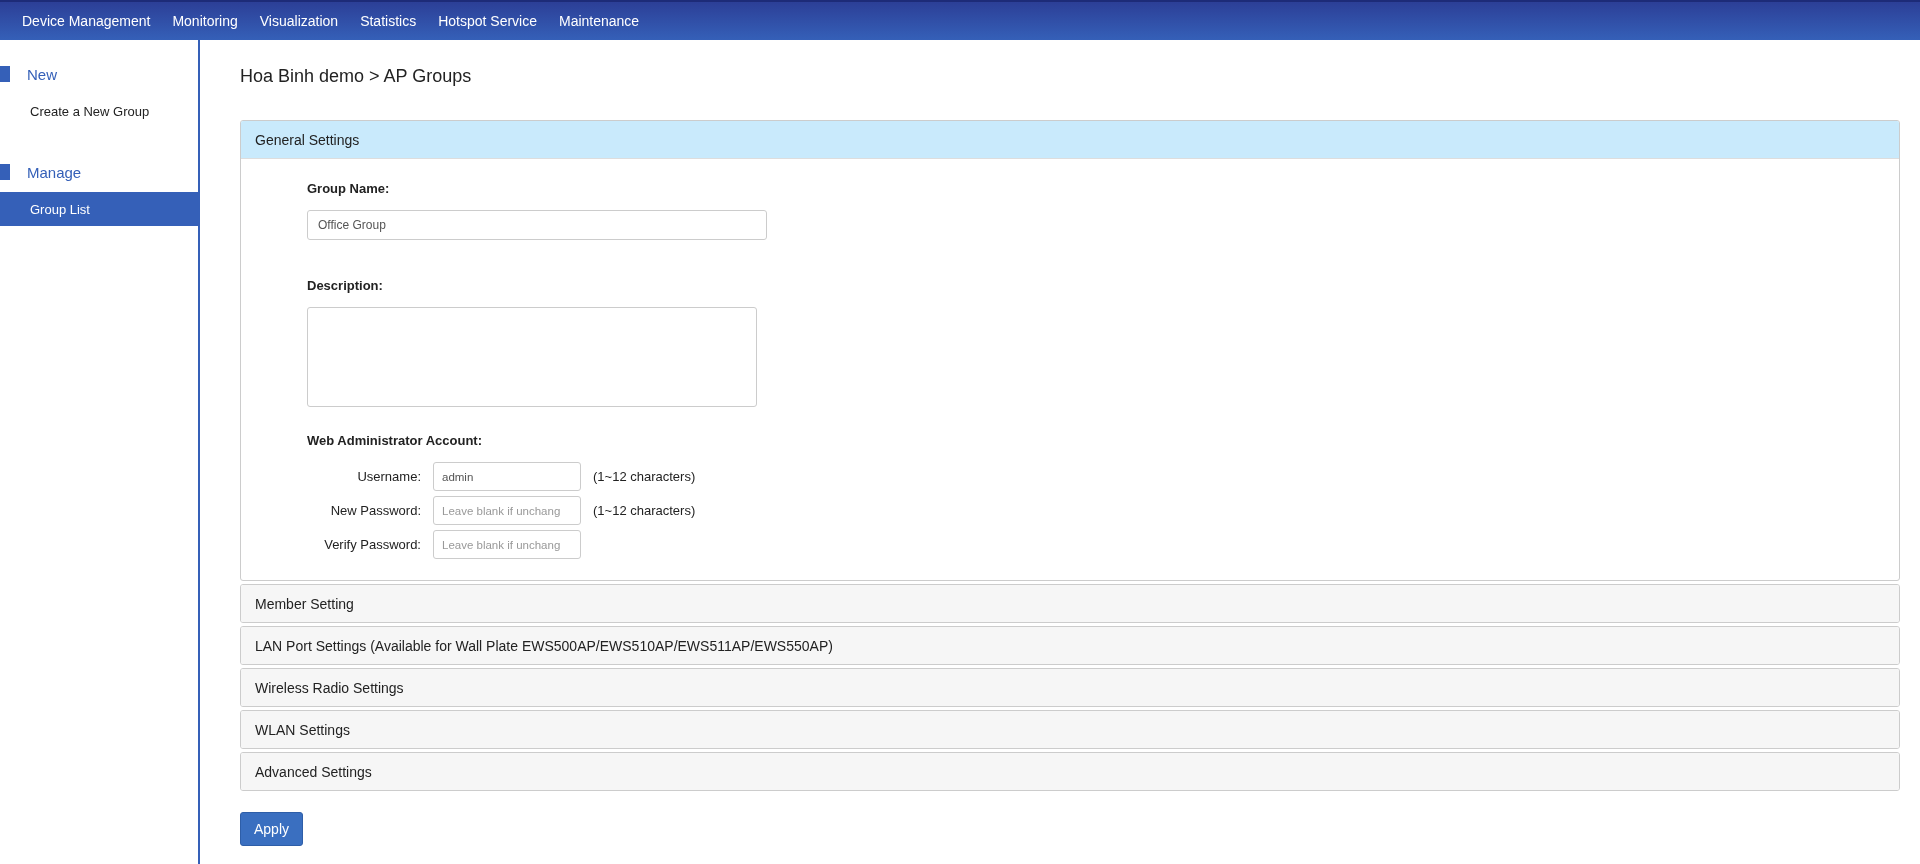 The width and height of the screenshot is (1920, 864). I want to click on field-label: Username:, so click(388, 476).